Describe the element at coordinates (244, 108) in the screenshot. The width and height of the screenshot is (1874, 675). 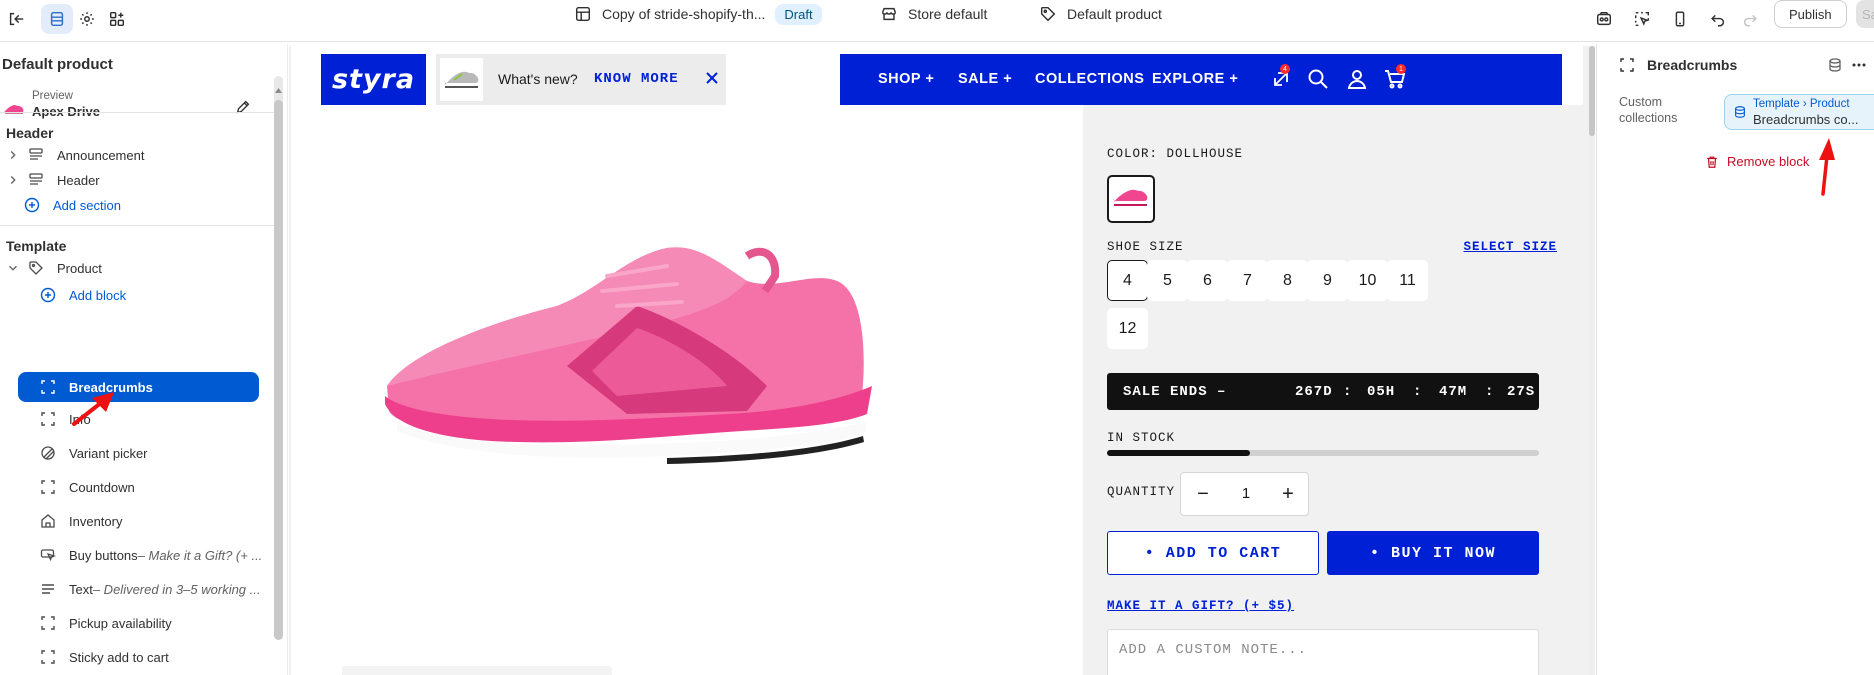
I see `edit-pencil-icon` at that location.